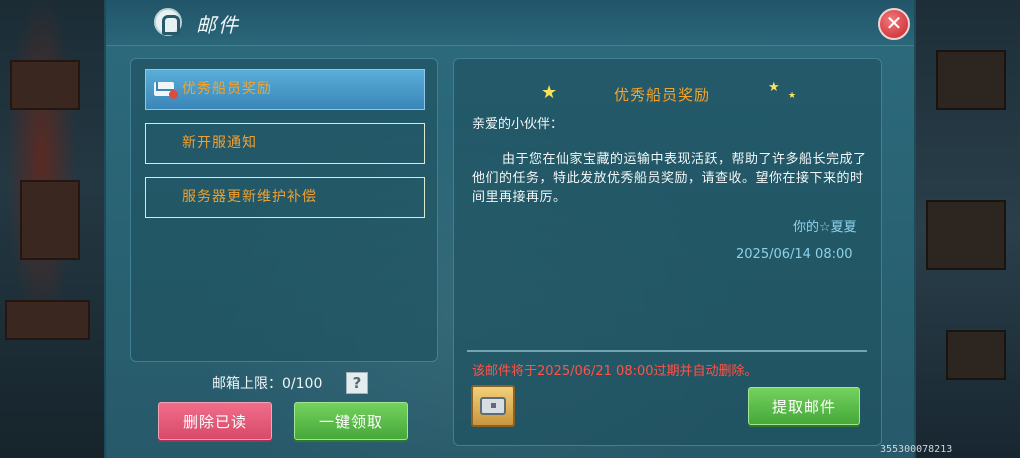  Describe the element at coordinates (285, 143) in the screenshot. I see `mail-list-item-new-server: 新开服通知` at that location.